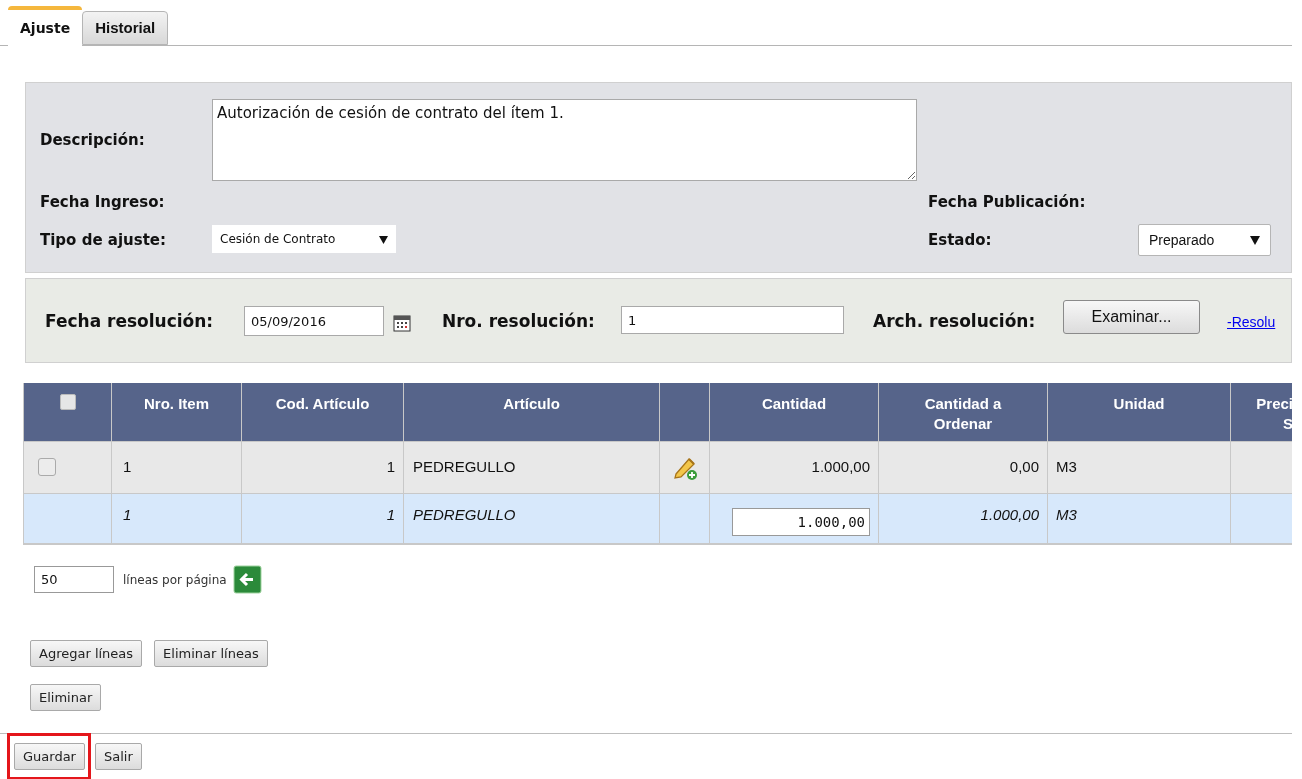 Image resolution: width=1302 pixels, height=779 pixels. I want to click on field-label: Estado:, so click(960, 240).